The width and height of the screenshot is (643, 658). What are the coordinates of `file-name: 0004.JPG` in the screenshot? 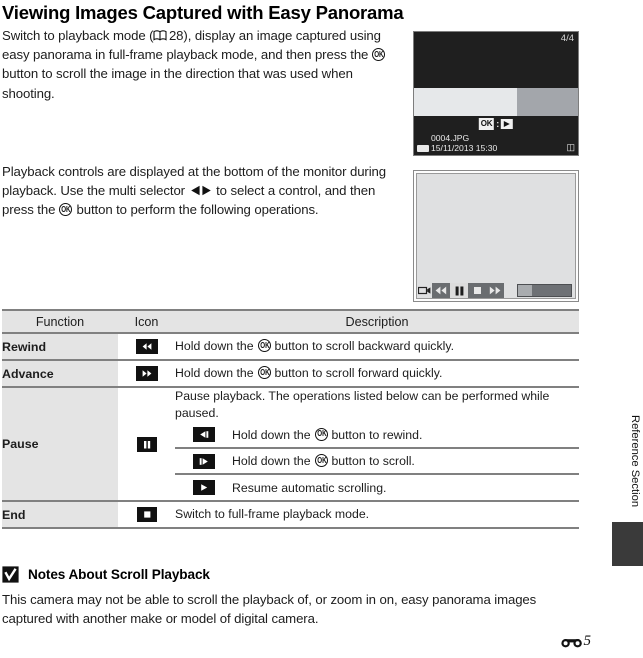 It's located at (450, 138).